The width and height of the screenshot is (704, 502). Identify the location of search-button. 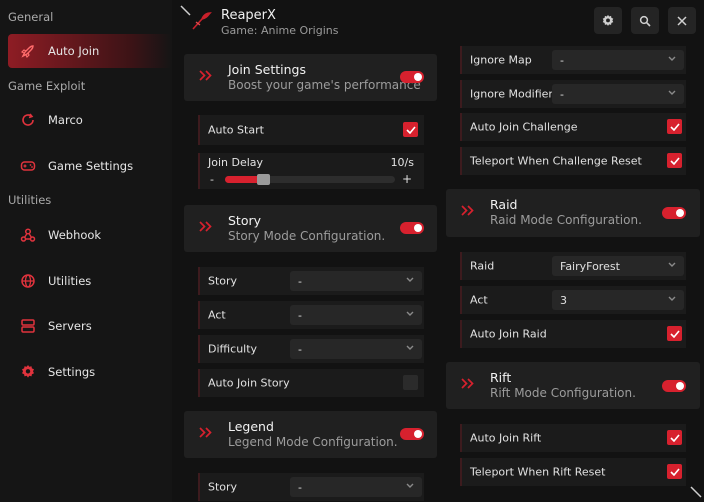
(645, 20).